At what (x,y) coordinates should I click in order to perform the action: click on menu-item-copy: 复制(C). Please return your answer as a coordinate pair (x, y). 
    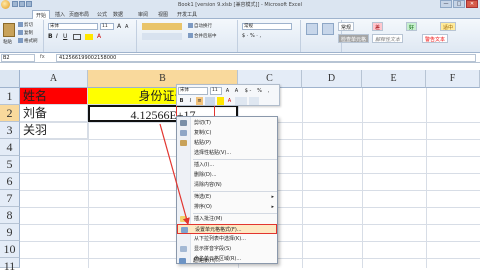
    Looking at the image, I should click on (227, 133).